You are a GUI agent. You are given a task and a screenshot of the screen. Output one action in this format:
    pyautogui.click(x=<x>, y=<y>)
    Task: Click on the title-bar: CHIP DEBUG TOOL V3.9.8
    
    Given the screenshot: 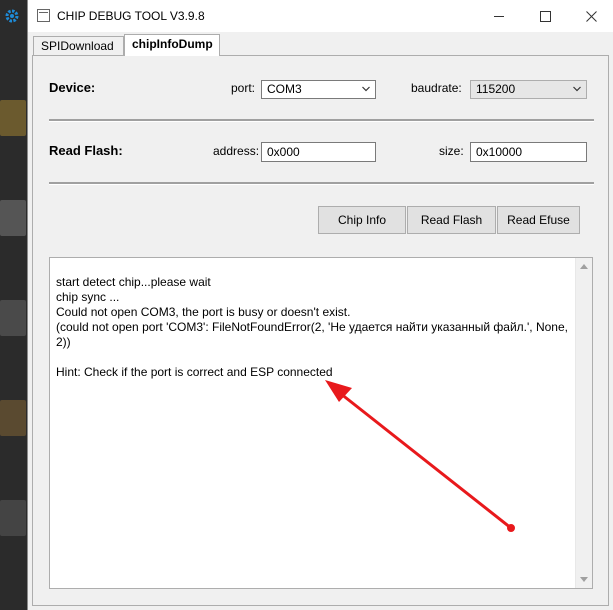 What is the action you would take?
    pyautogui.click(x=320, y=16)
    